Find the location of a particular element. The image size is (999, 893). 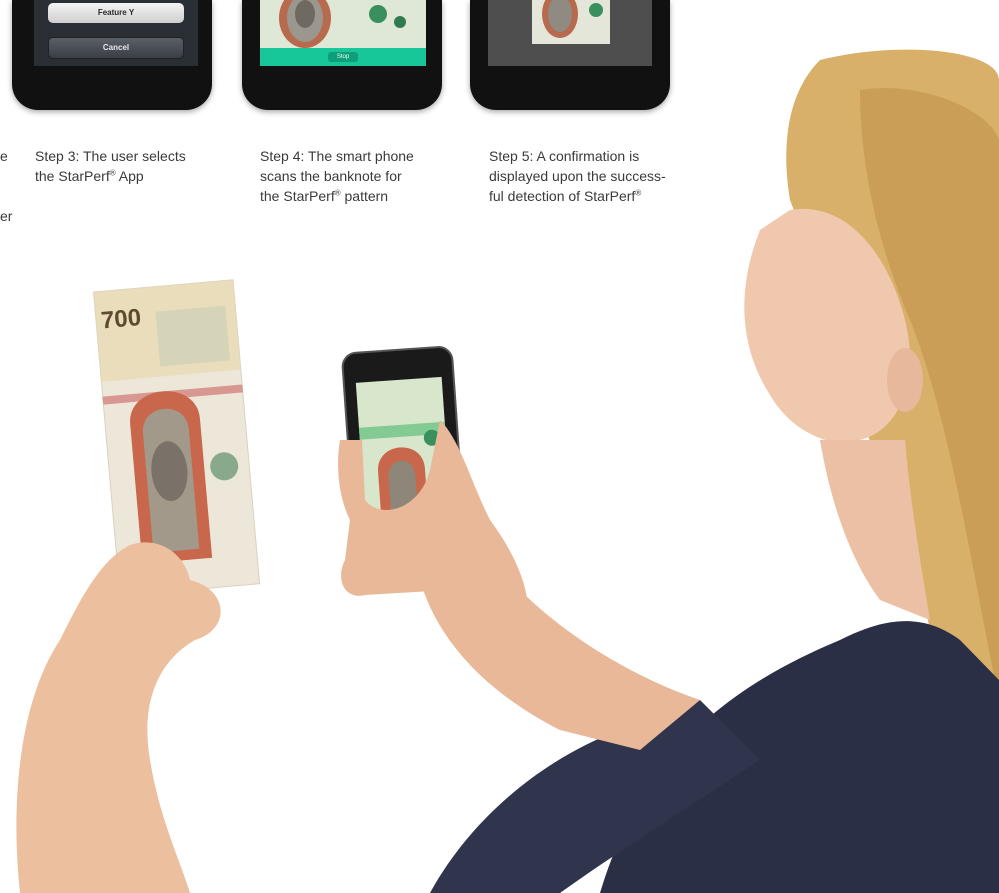

banknote-image: 700 is located at coordinates (176, 438).